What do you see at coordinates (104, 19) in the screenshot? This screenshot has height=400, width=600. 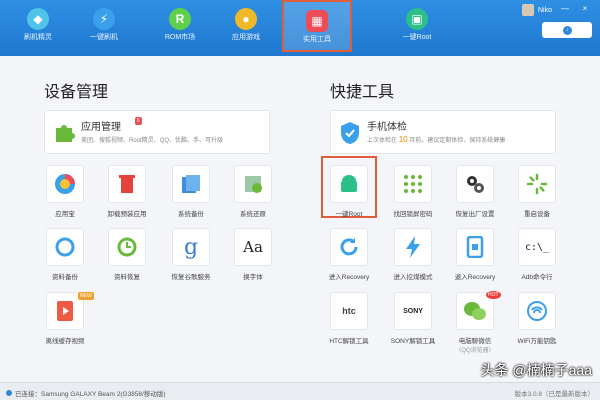 I see `flash-icon: ⚡` at bounding box center [104, 19].